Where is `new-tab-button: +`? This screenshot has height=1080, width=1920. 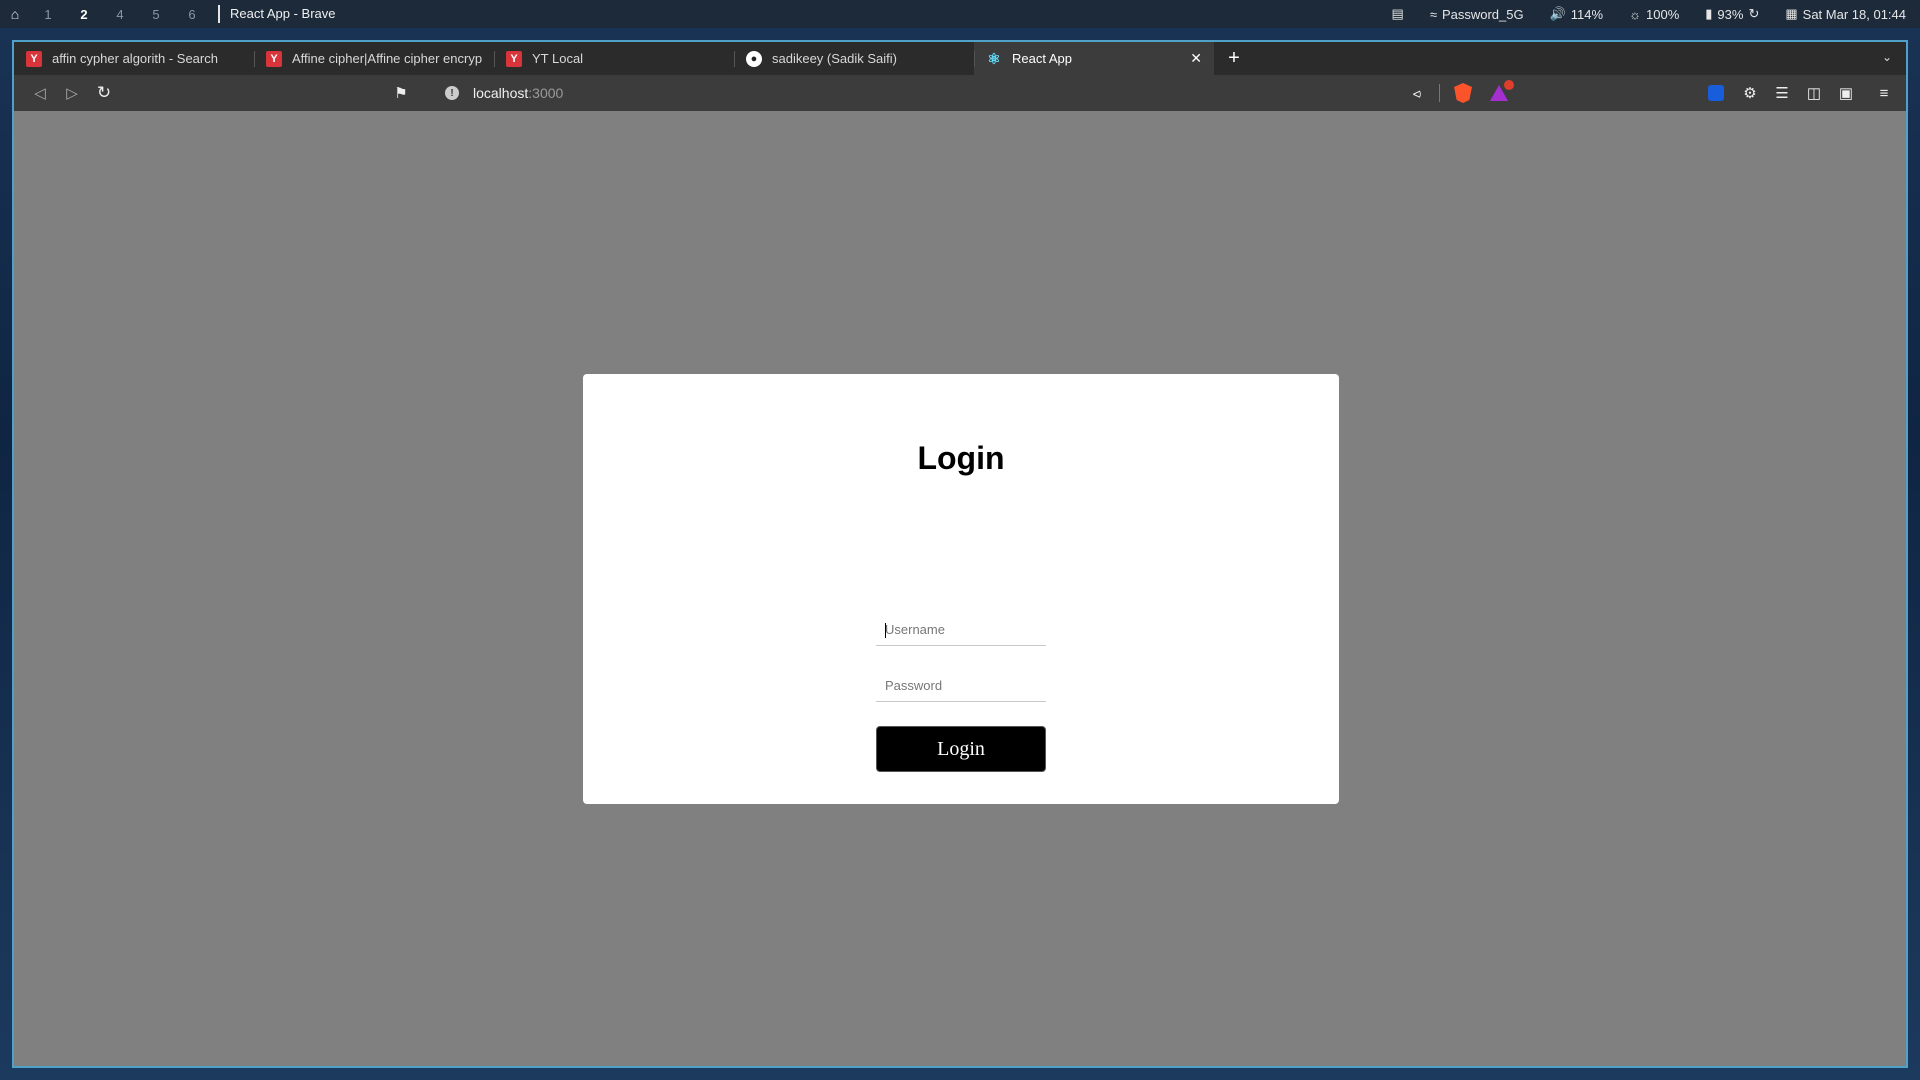 new-tab-button: + is located at coordinates (1234, 58).